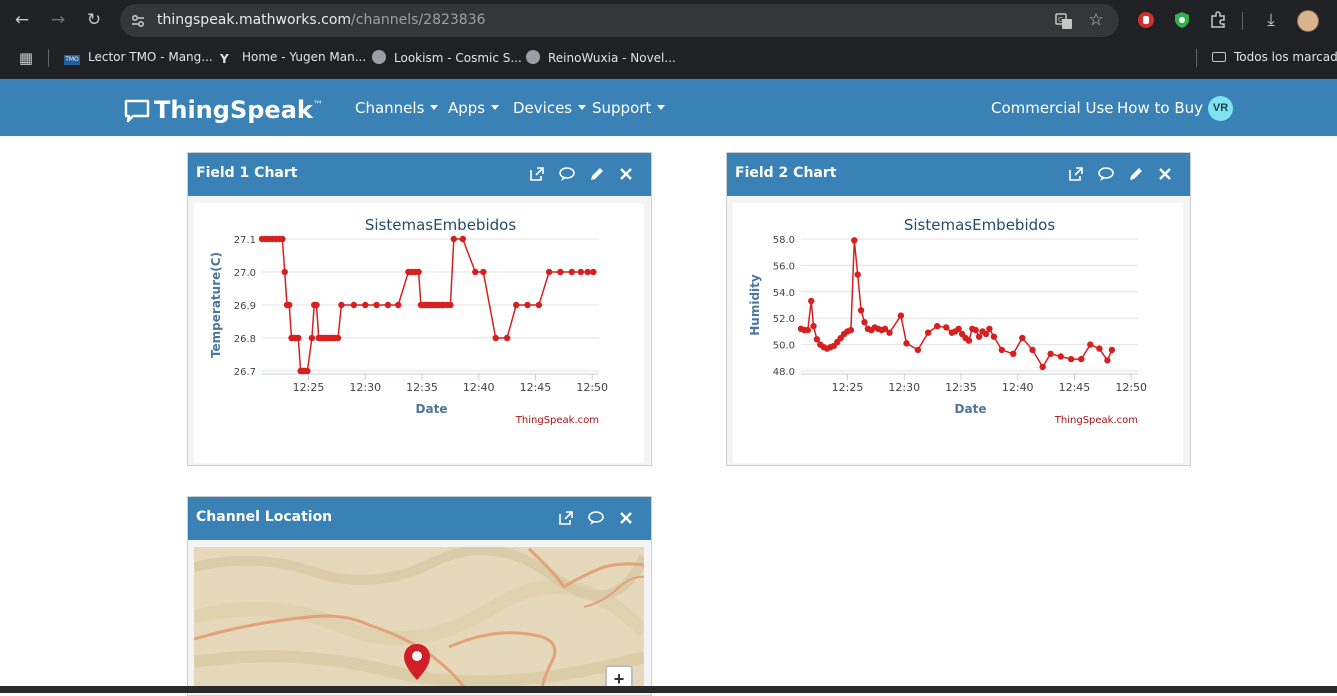  I want to click on caret-down-icon, so click(434, 107).